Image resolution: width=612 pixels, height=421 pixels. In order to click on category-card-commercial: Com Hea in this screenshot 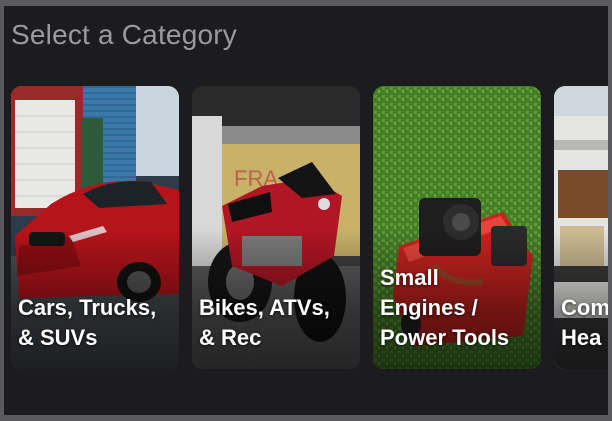, I will do `click(581, 227)`.